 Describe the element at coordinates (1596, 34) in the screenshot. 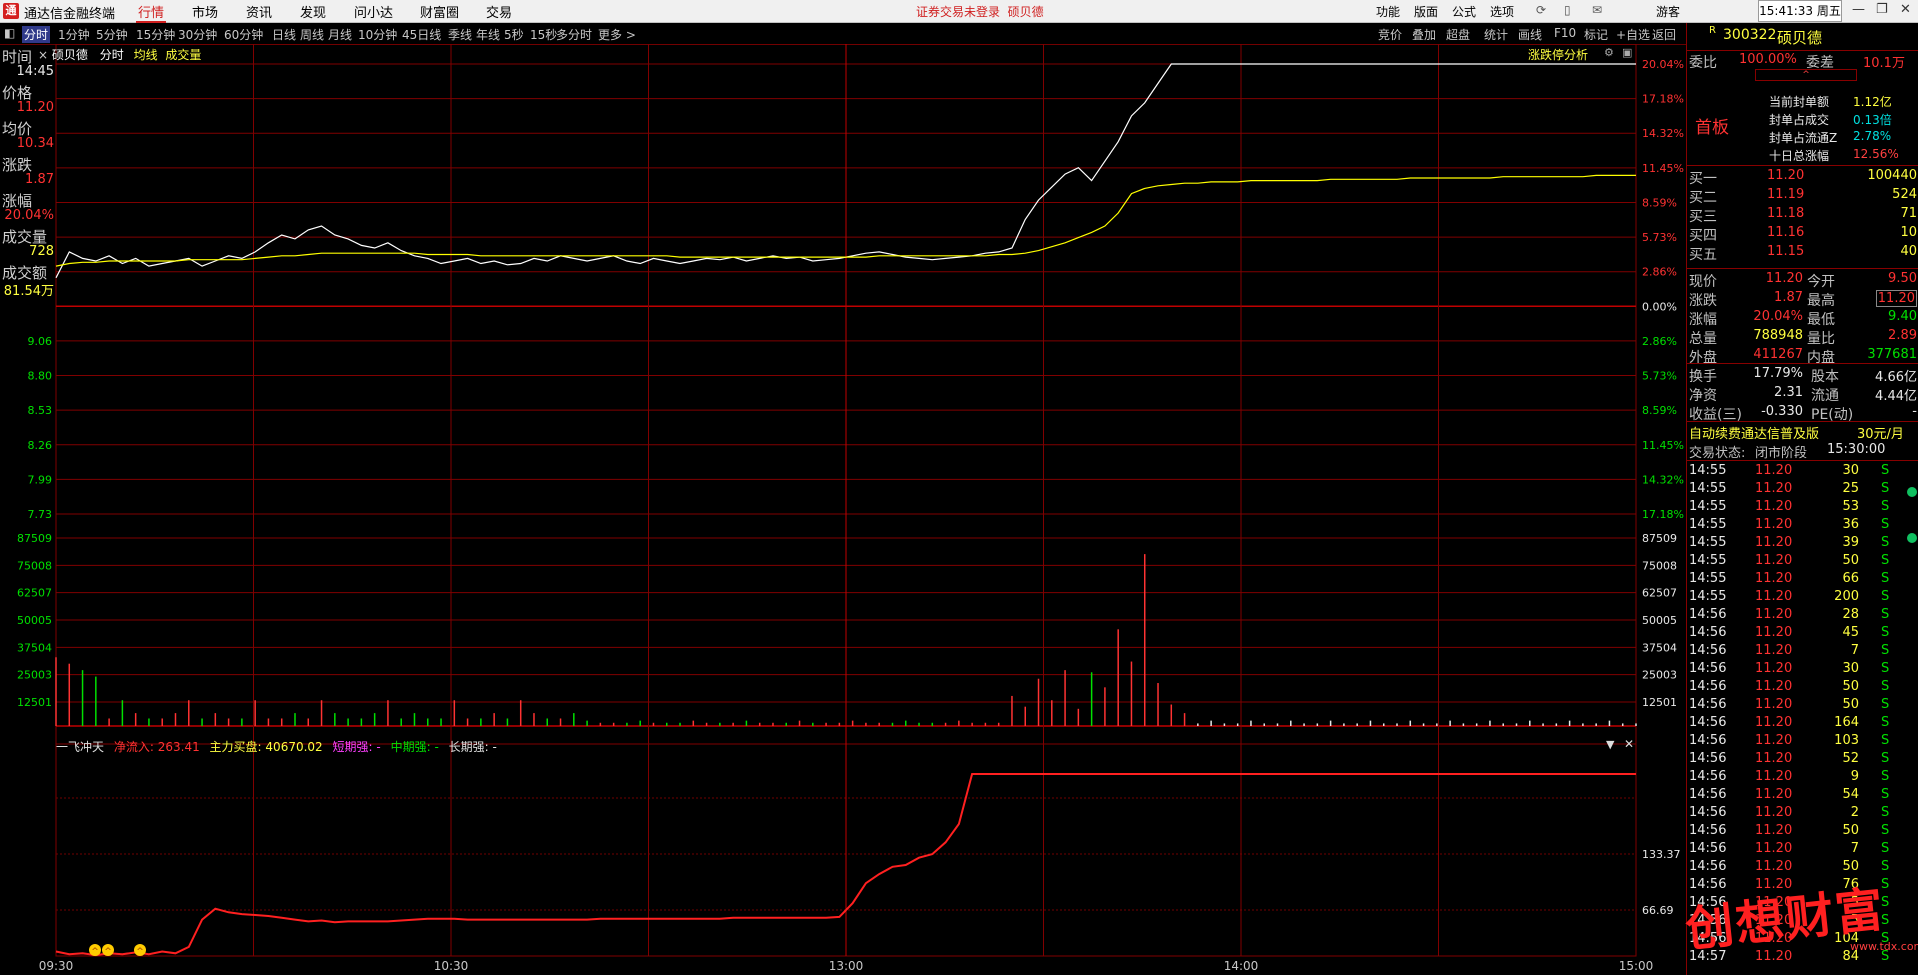

I see `tool-button-6: 标记` at that location.